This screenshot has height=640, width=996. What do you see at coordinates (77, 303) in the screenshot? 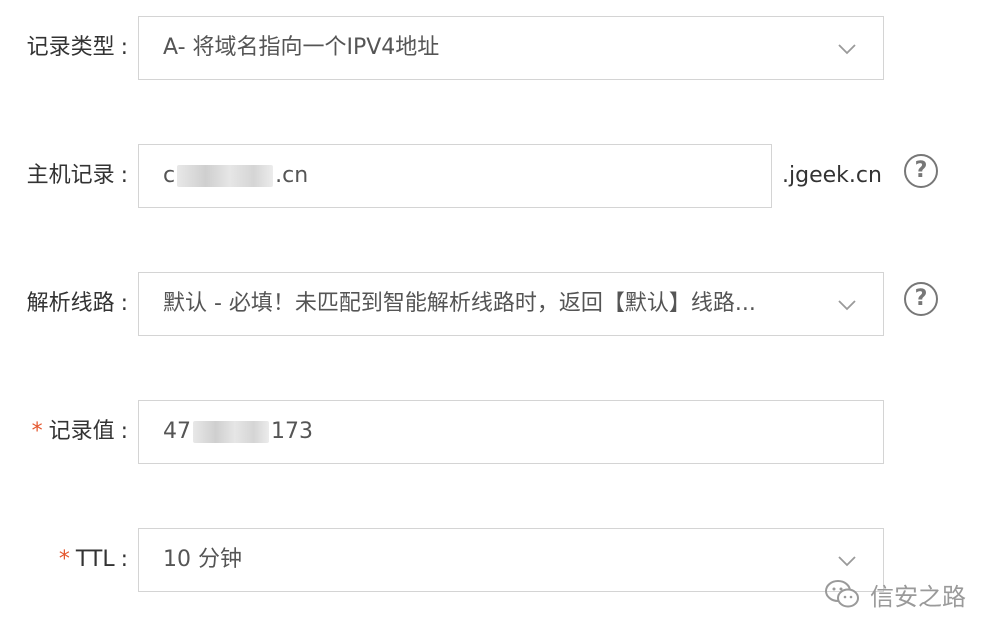
I see `resolution-line-label: 解析线路:` at bounding box center [77, 303].